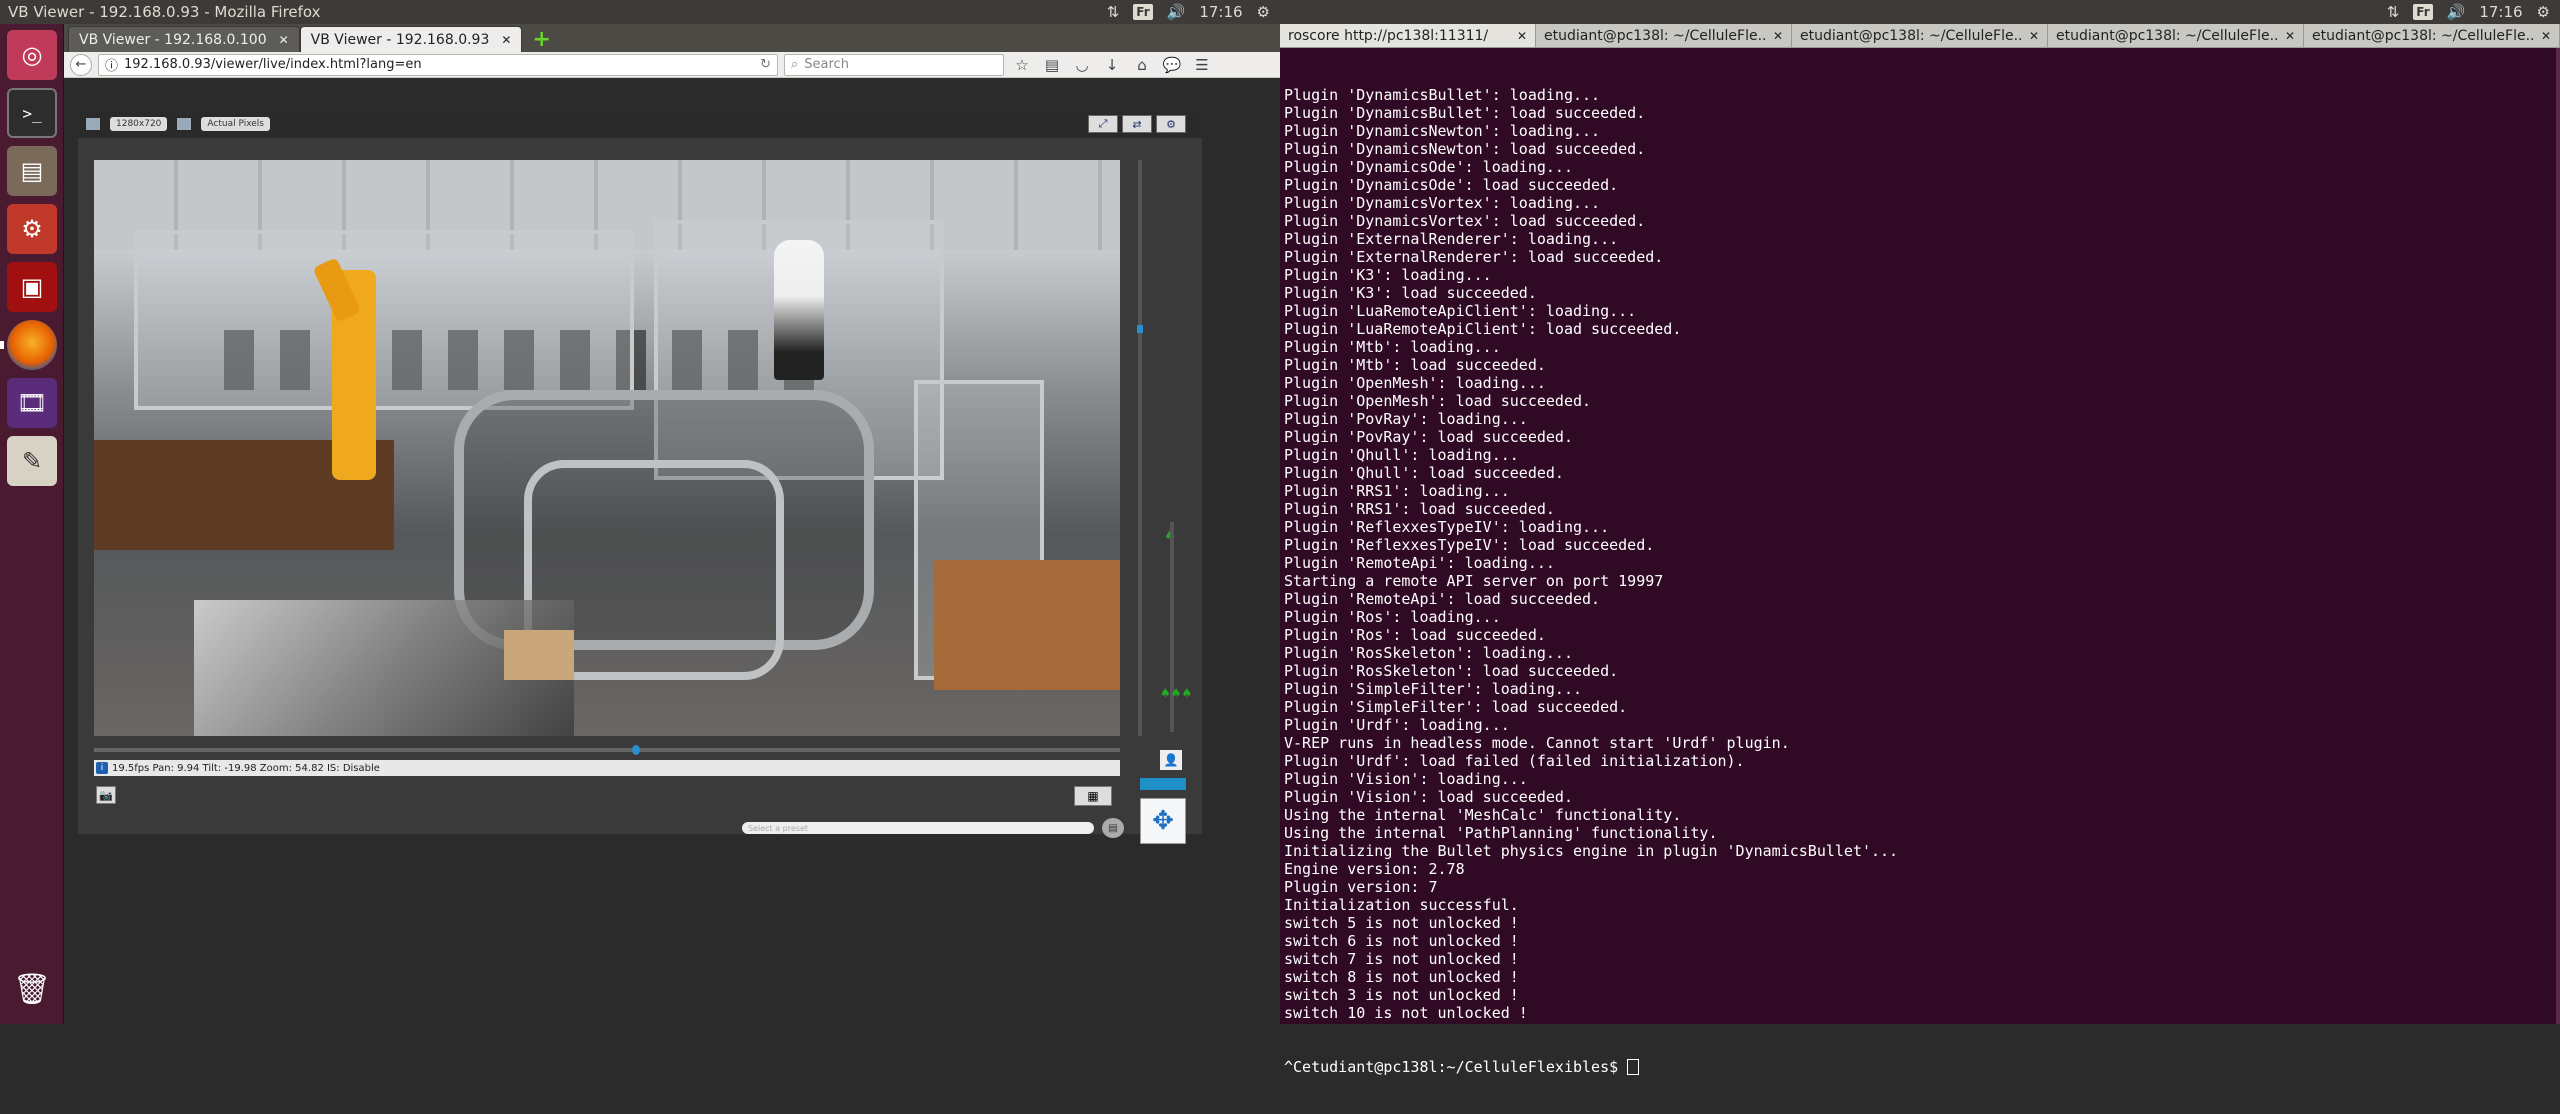 This screenshot has height=1114, width=2560. What do you see at coordinates (607, 750) in the screenshot?
I see `pan-slider` at bounding box center [607, 750].